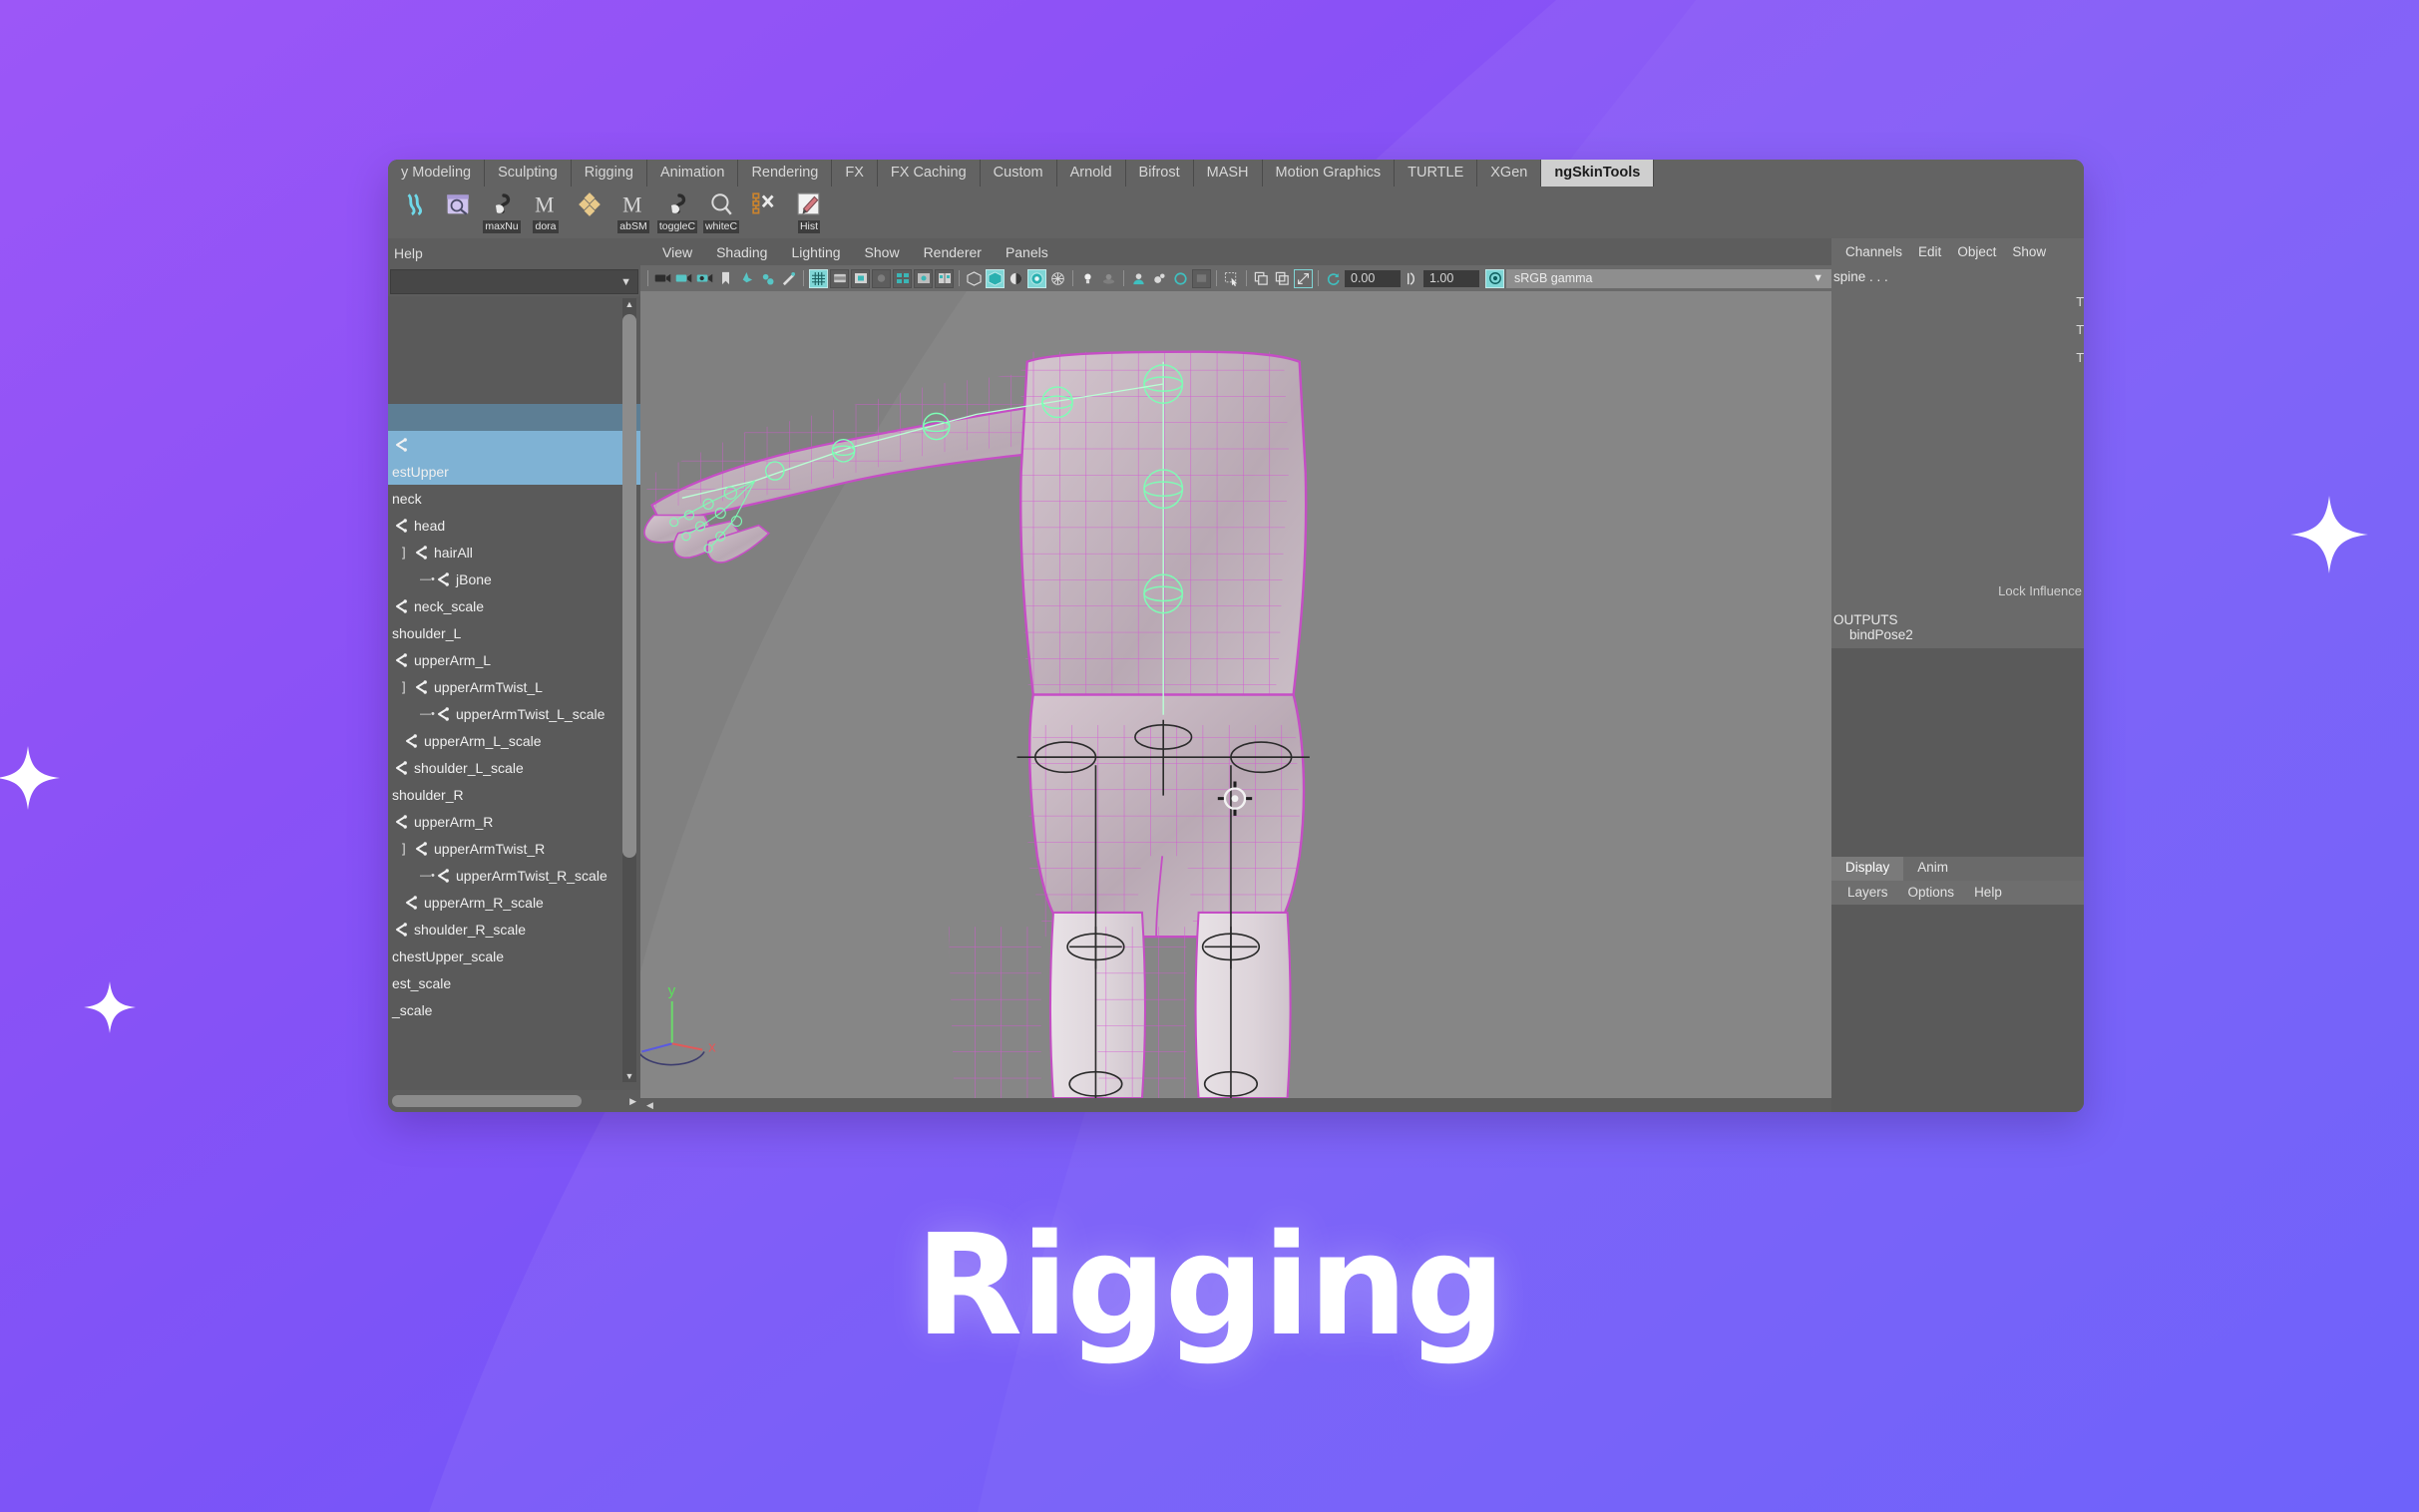  Describe the element at coordinates (840, 278) in the screenshot. I see `smooth-shade-icon` at that location.